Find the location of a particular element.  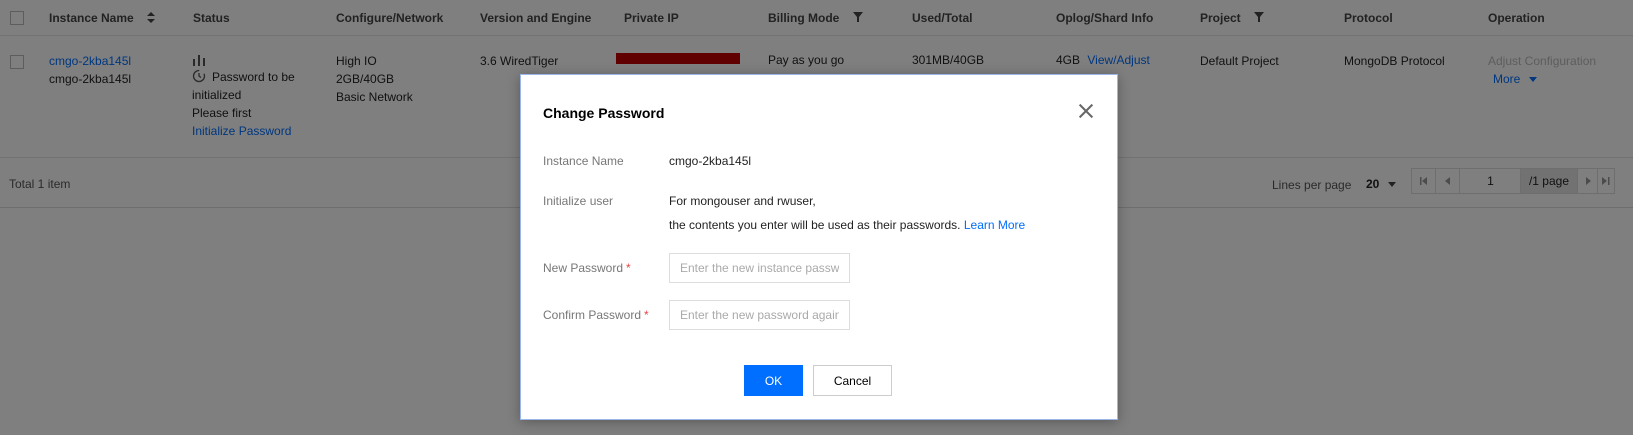

cancel-button: Cancel is located at coordinates (852, 380).